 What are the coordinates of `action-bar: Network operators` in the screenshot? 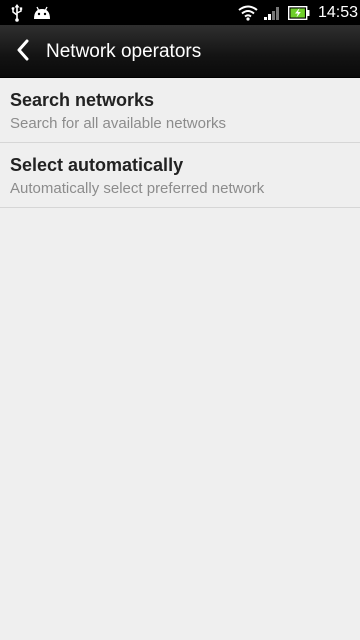 It's located at (180, 51).